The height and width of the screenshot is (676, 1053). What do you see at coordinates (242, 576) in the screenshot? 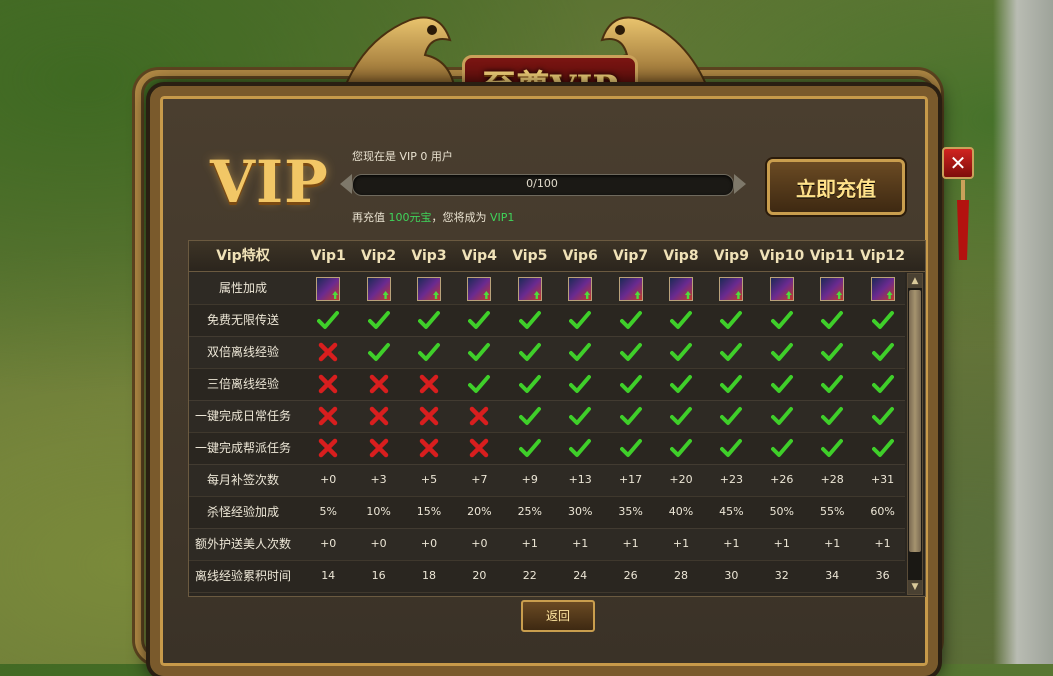
I see `privilege-label: 离线经验累积时间` at bounding box center [242, 576].